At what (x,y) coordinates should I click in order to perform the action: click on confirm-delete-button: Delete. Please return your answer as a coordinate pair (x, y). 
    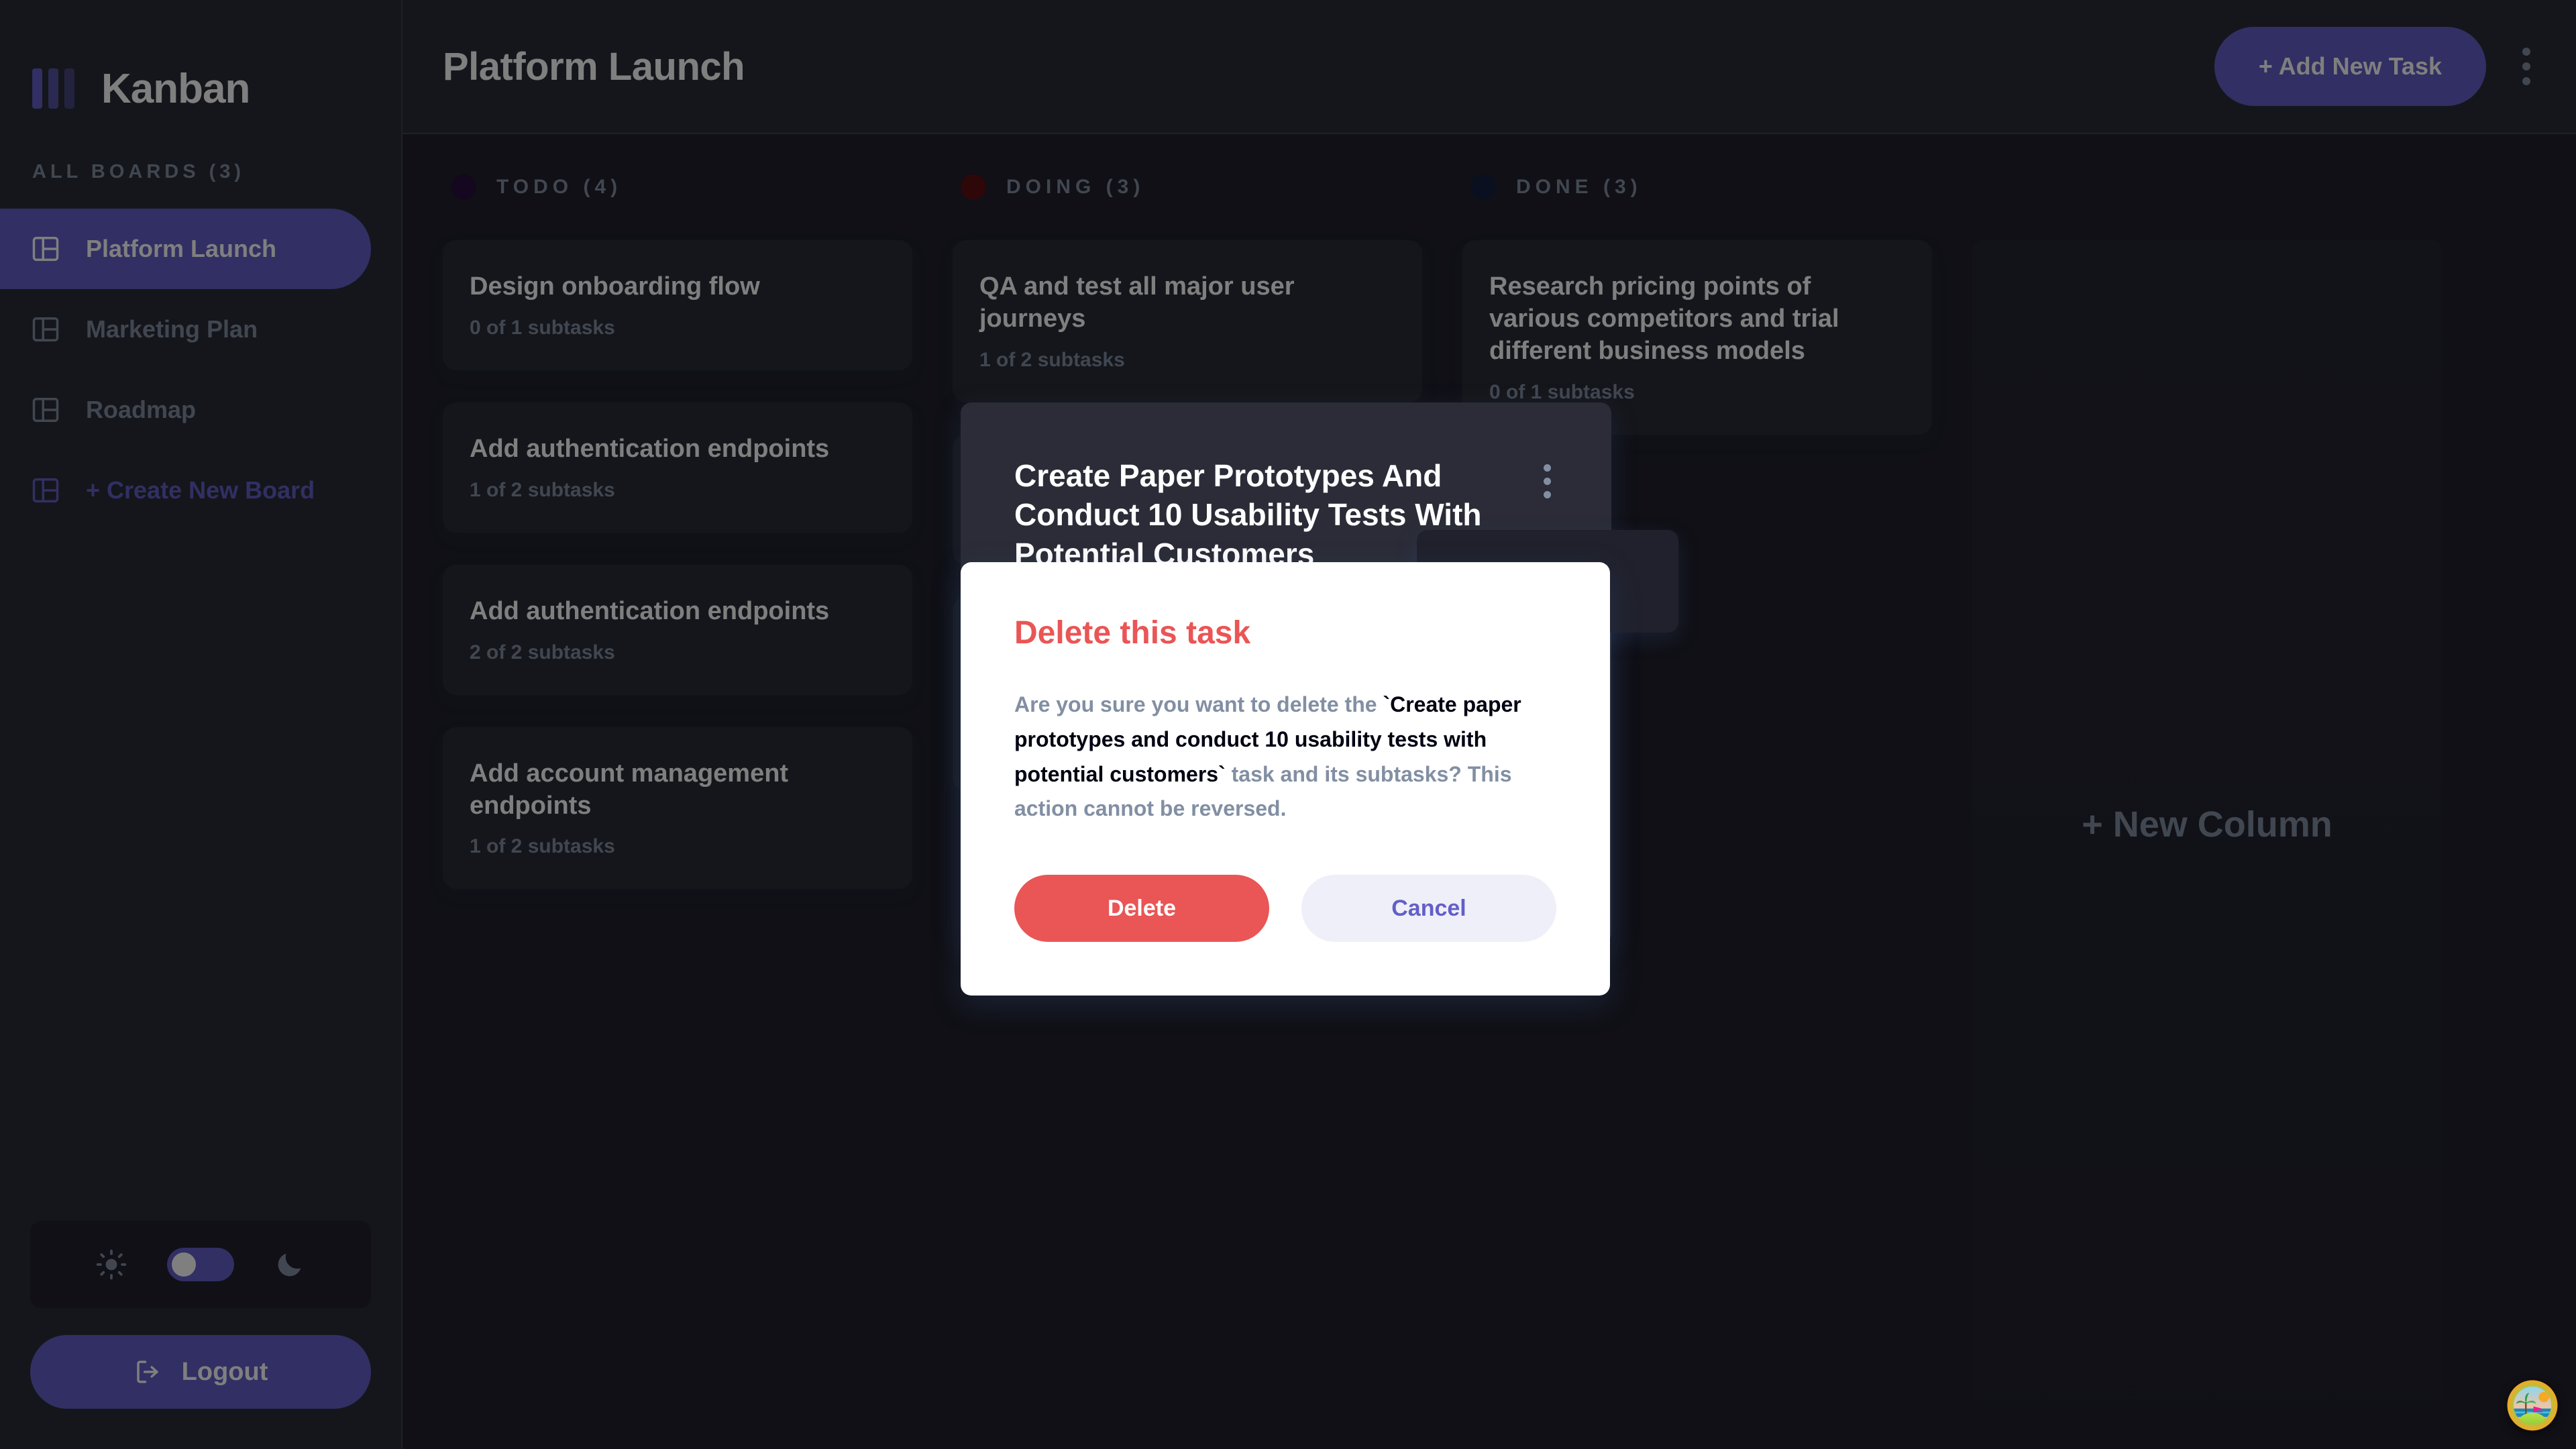
    Looking at the image, I should click on (1141, 909).